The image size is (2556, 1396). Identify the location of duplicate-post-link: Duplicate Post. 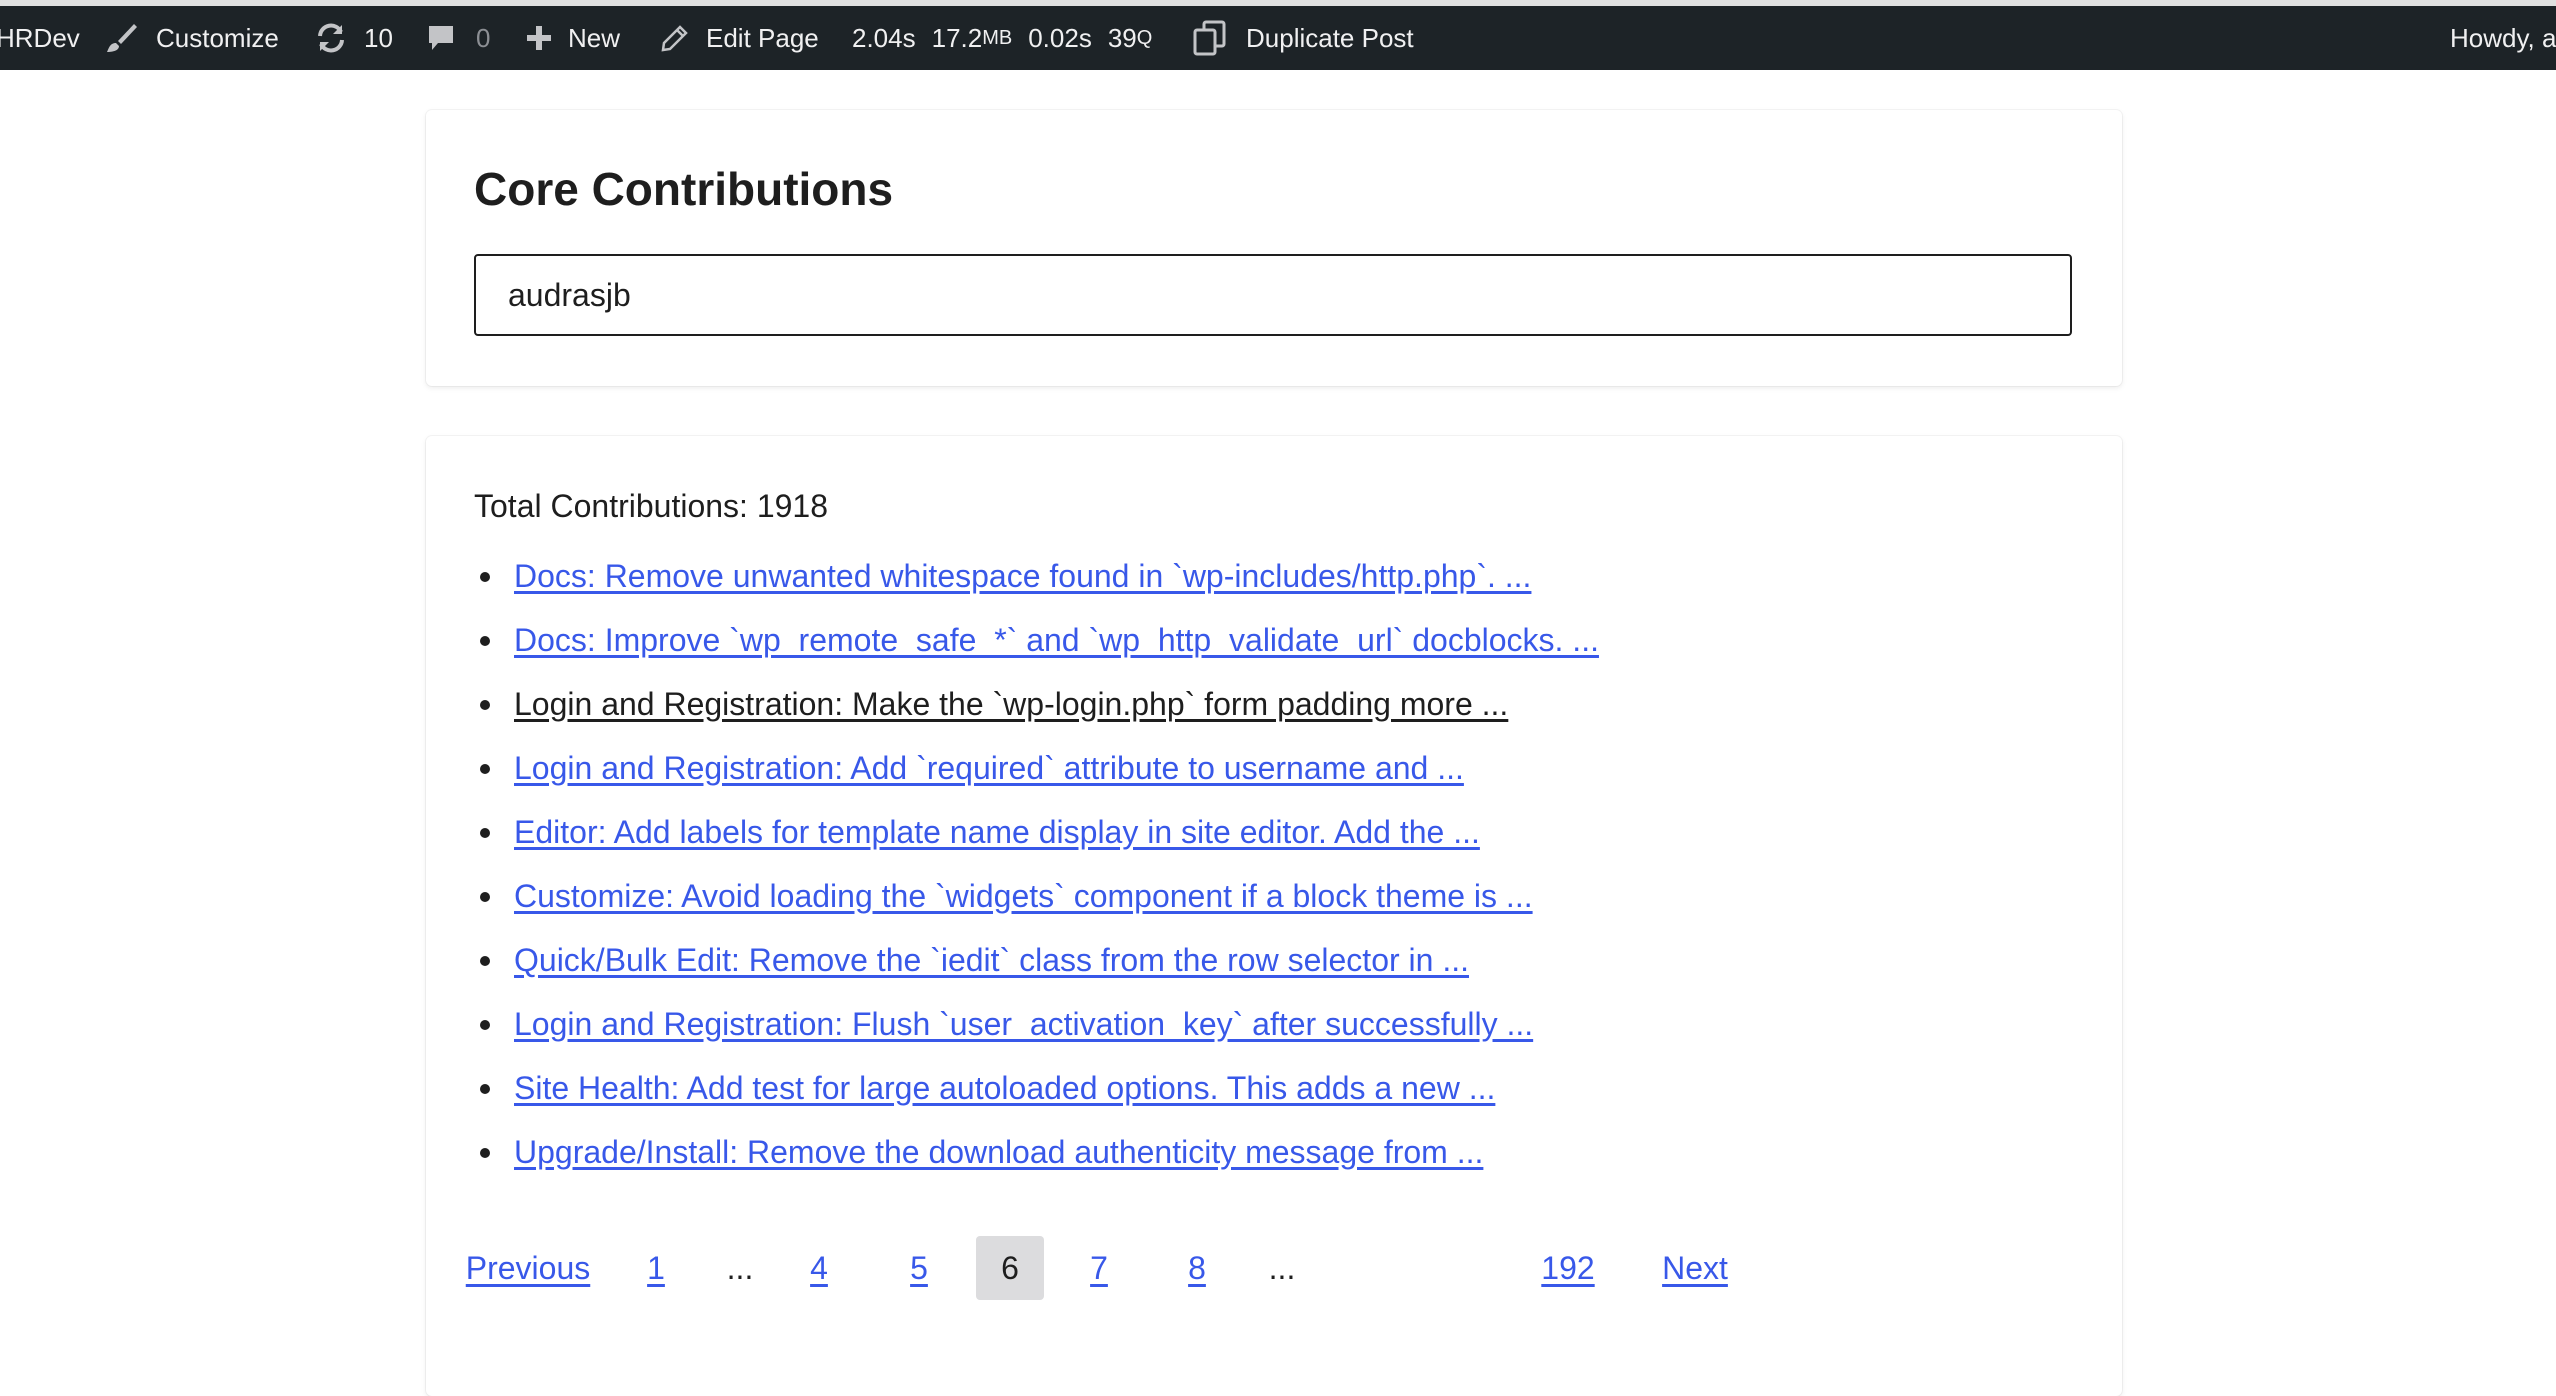
(1302, 38).